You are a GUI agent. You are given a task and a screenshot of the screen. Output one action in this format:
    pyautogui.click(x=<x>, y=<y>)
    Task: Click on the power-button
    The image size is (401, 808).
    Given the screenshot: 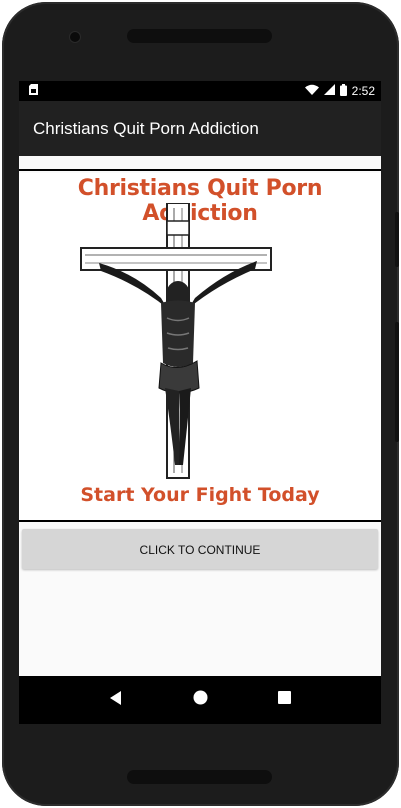 What is the action you would take?
    pyautogui.click(x=397, y=239)
    